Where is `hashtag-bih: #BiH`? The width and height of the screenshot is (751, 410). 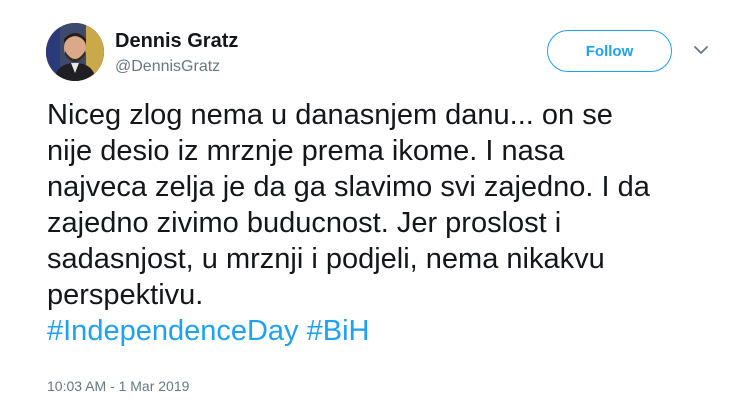 hashtag-bih: #BiH is located at coordinates (338, 331).